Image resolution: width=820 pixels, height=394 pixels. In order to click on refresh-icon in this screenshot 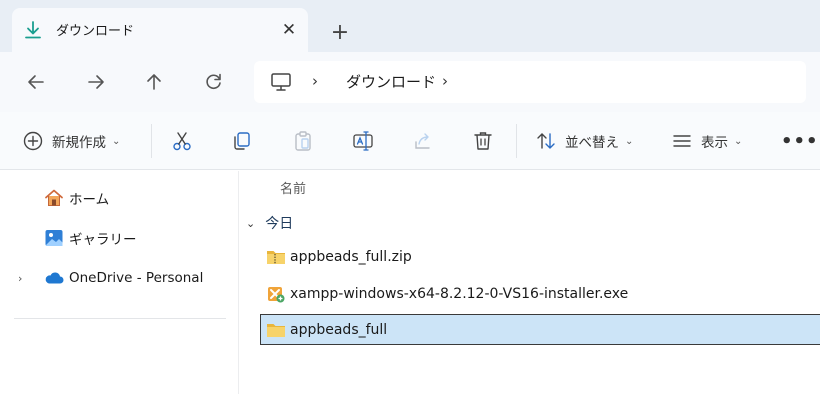, I will do `click(213, 81)`.